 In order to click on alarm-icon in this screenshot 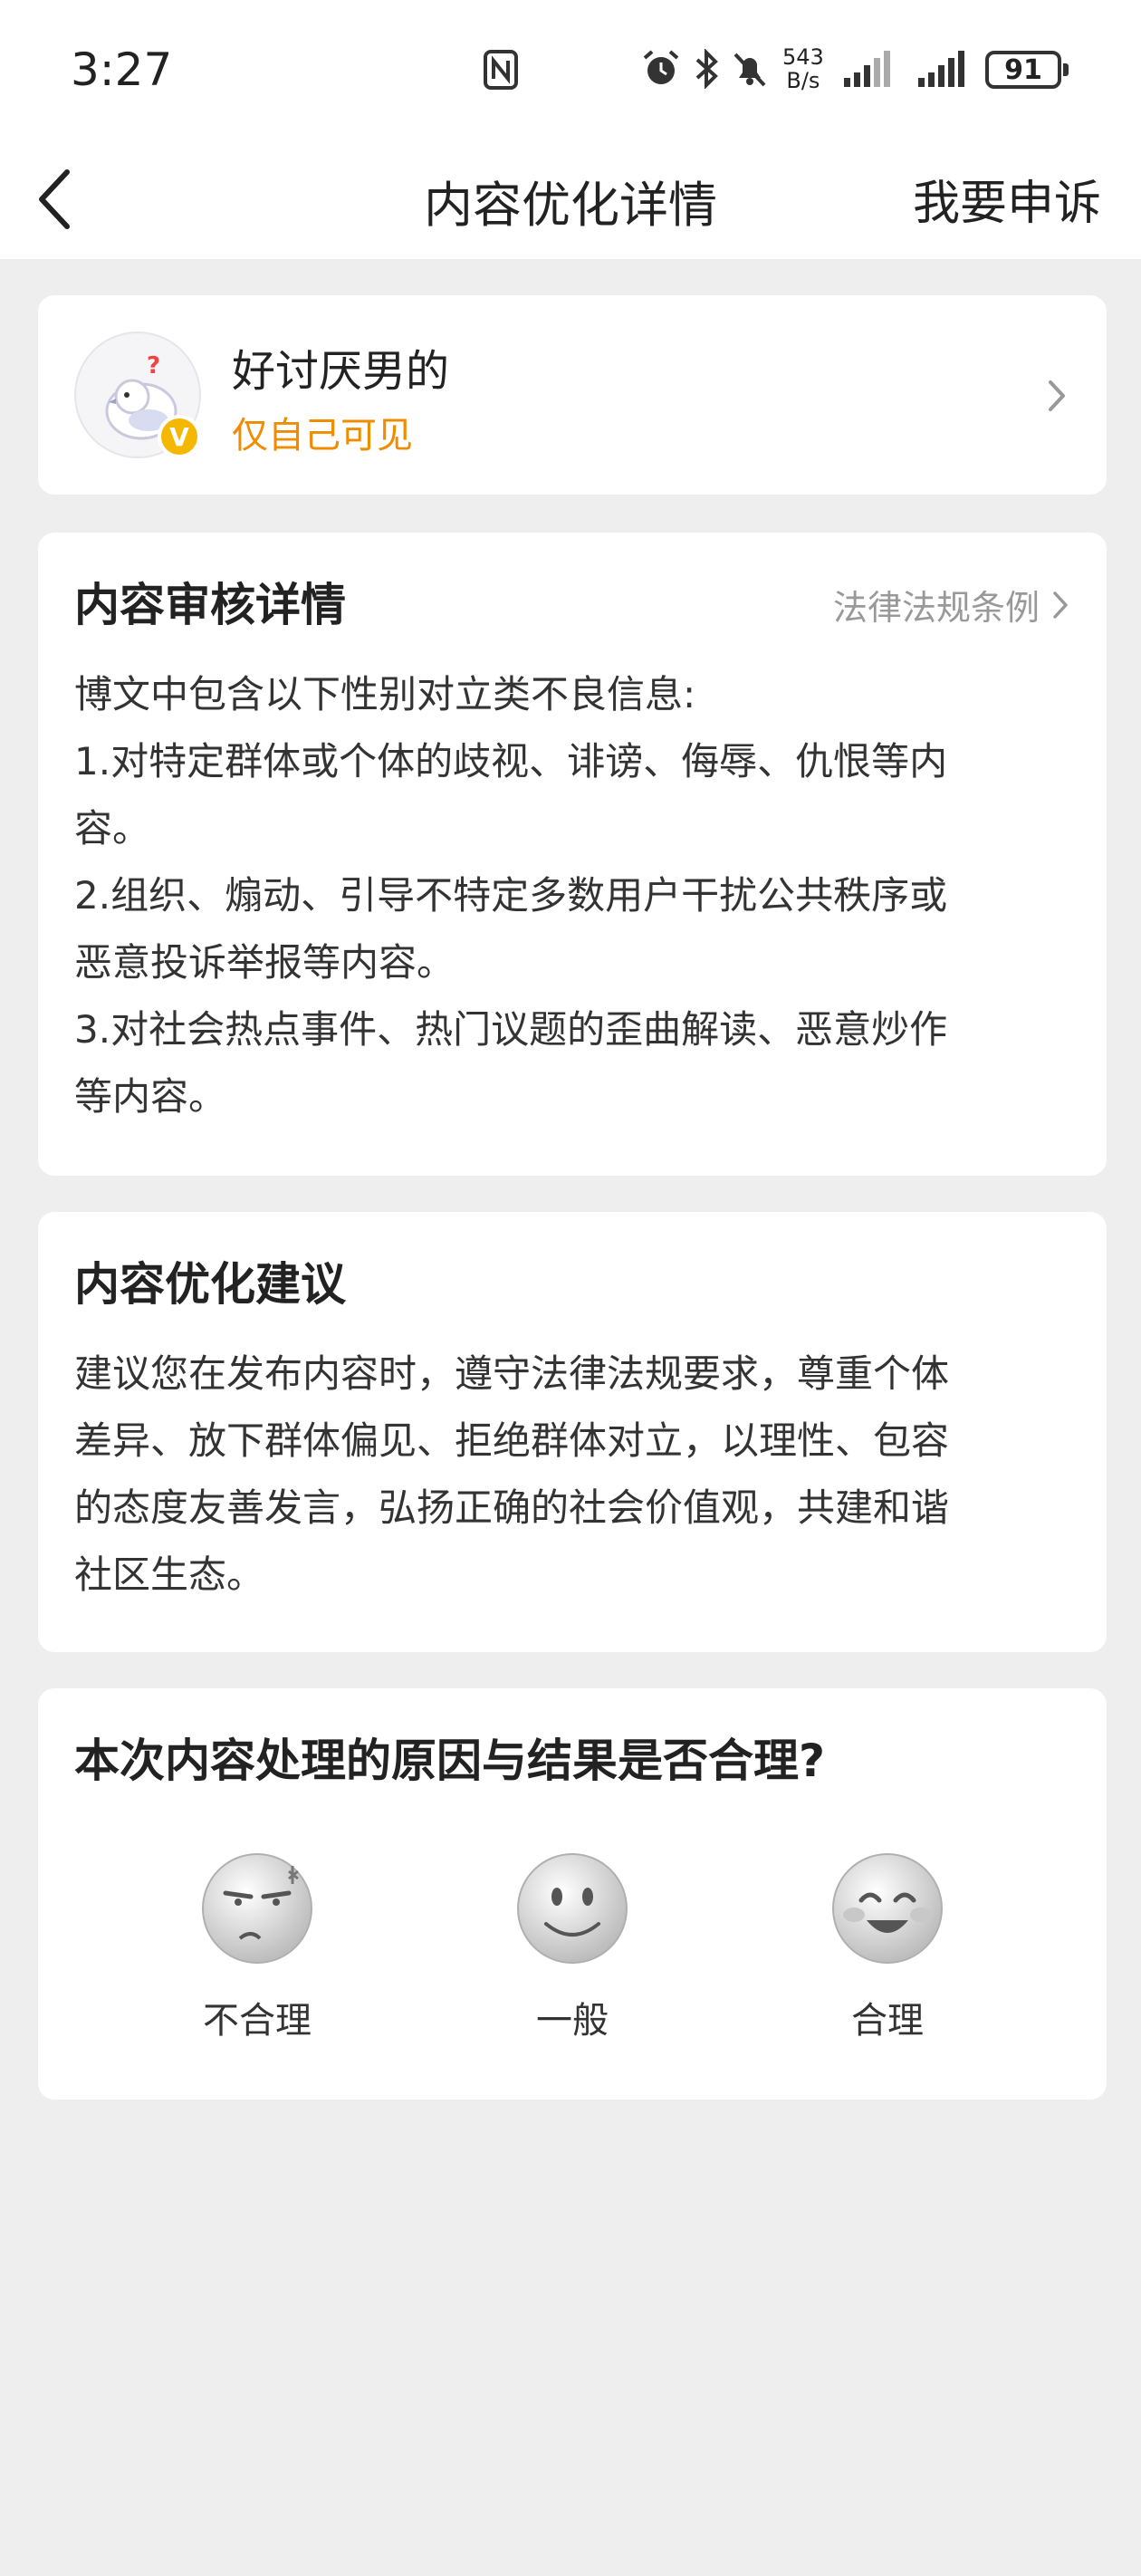, I will do `click(661, 67)`.